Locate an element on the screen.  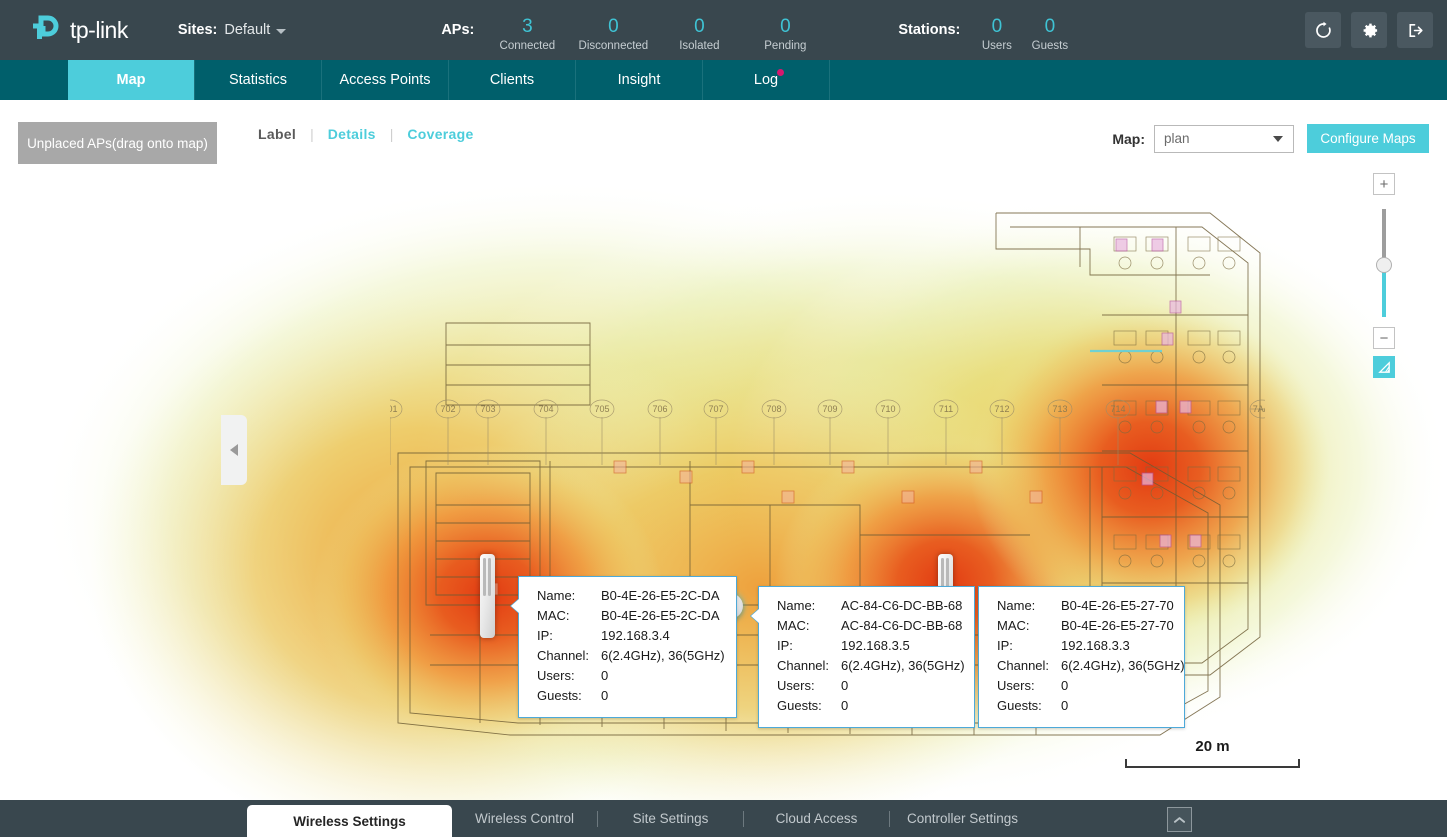
svg-text: 714 is located at coordinates (1117, 409).